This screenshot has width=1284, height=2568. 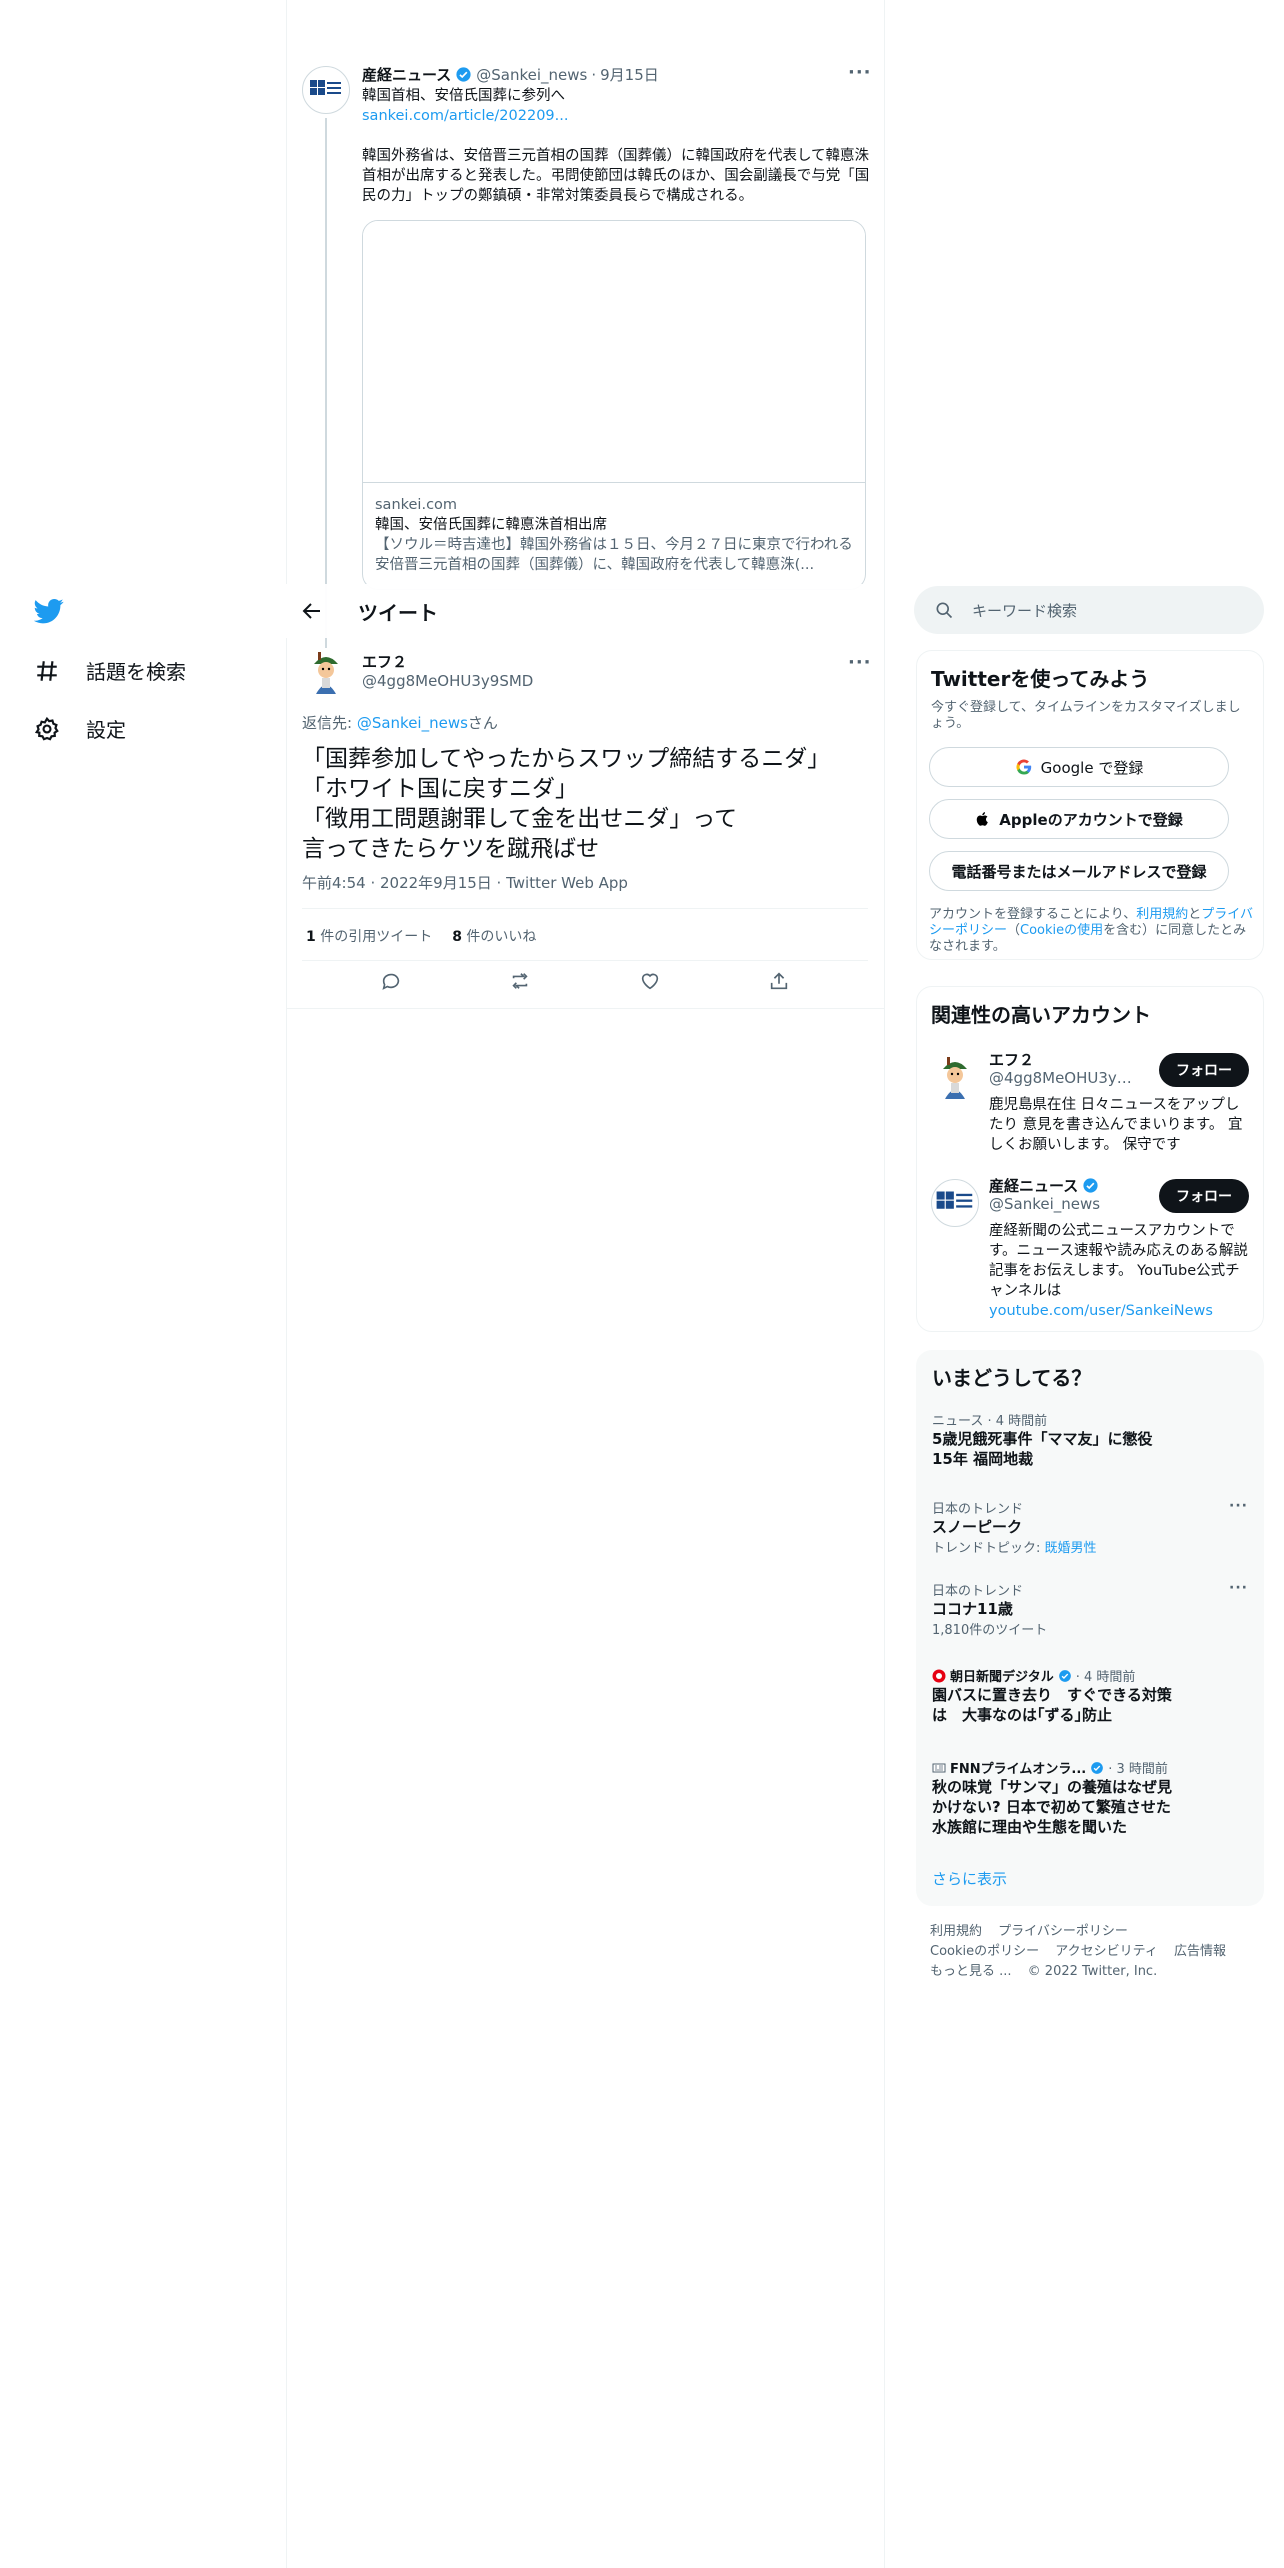 What do you see at coordinates (494, 936) in the screenshot?
I see `likes-stat: 8 件のいいね` at bounding box center [494, 936].